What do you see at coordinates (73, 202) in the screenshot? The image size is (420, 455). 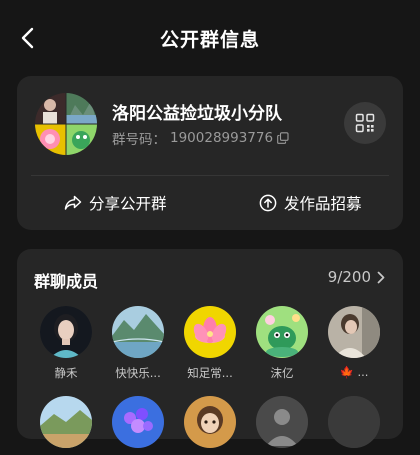 I see `share-icon` at bounding box center [73, 202].